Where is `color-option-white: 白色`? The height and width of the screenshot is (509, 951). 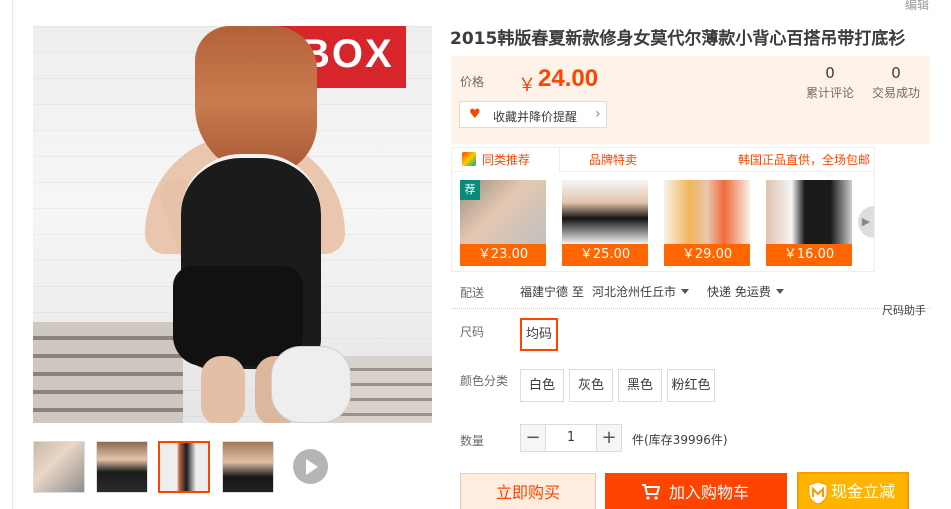 color-option-white: 白色 is located at coordinates (542, 385).